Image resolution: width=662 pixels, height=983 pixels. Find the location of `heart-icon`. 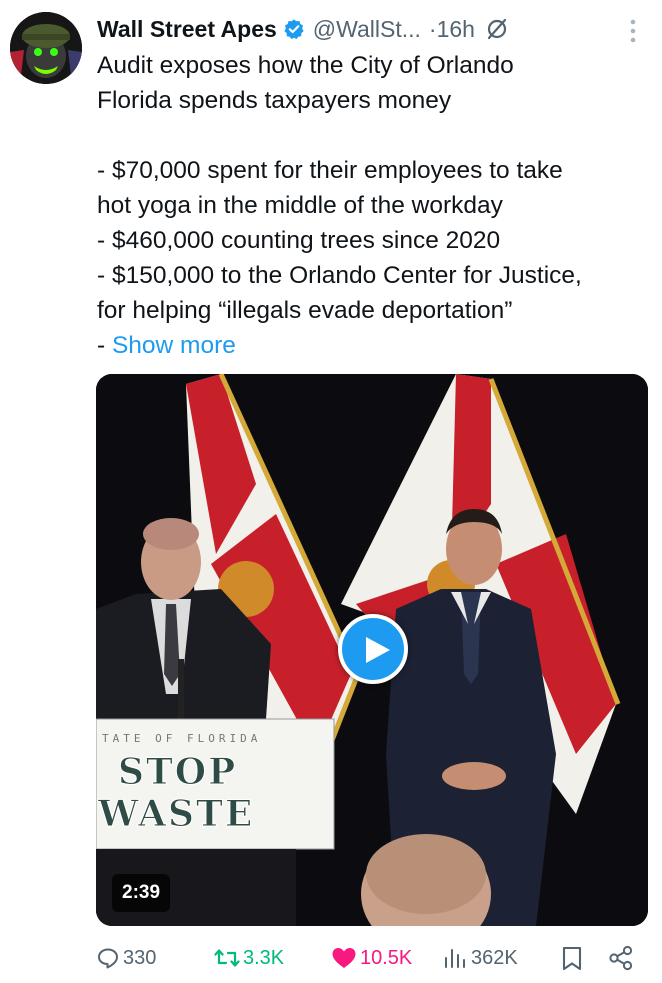

heart-icon is located at coordinates (344, 958).